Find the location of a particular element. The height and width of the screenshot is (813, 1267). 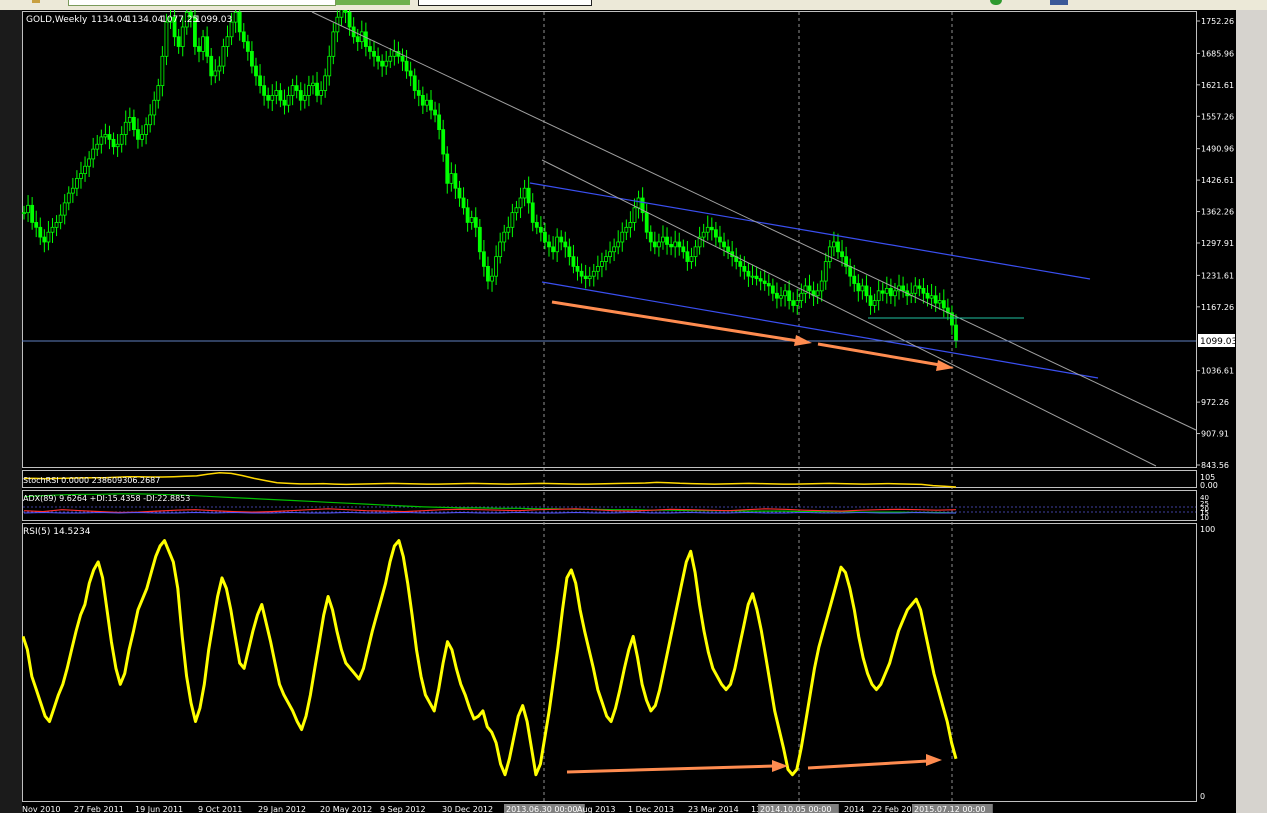

stochrsi-tick-bottom: 0.00 is located at coordinates (1209, 485).